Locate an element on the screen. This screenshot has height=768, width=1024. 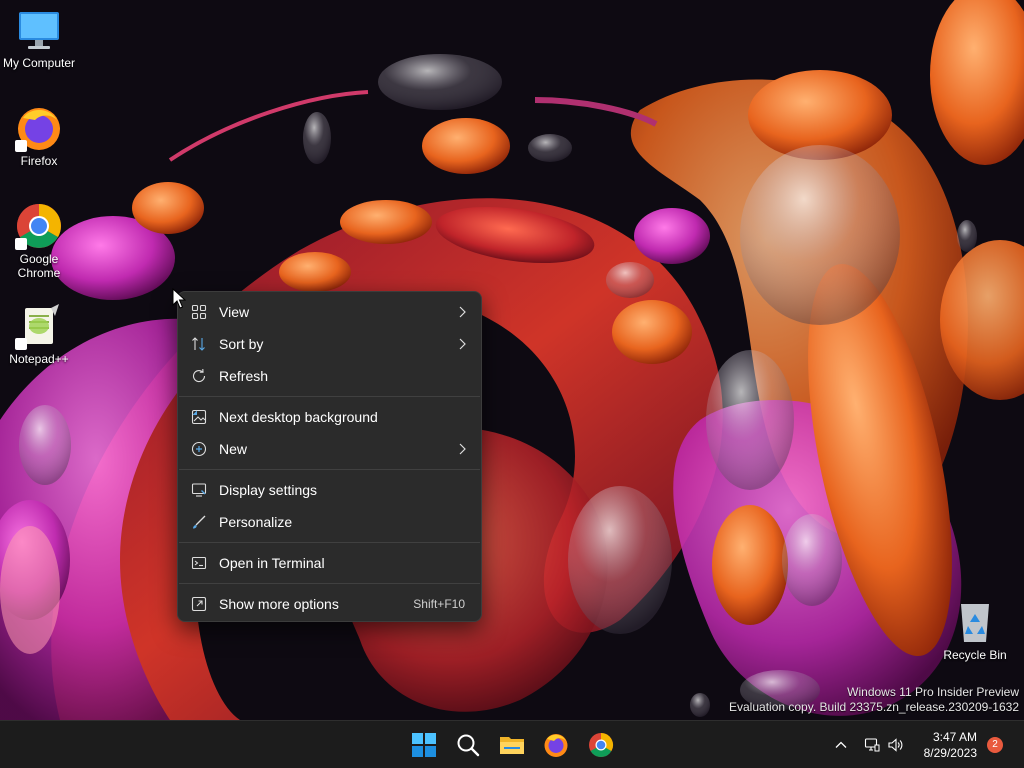
menu-item-open-in-terminal: Open in Terminal is located at coordinates (329, 563).